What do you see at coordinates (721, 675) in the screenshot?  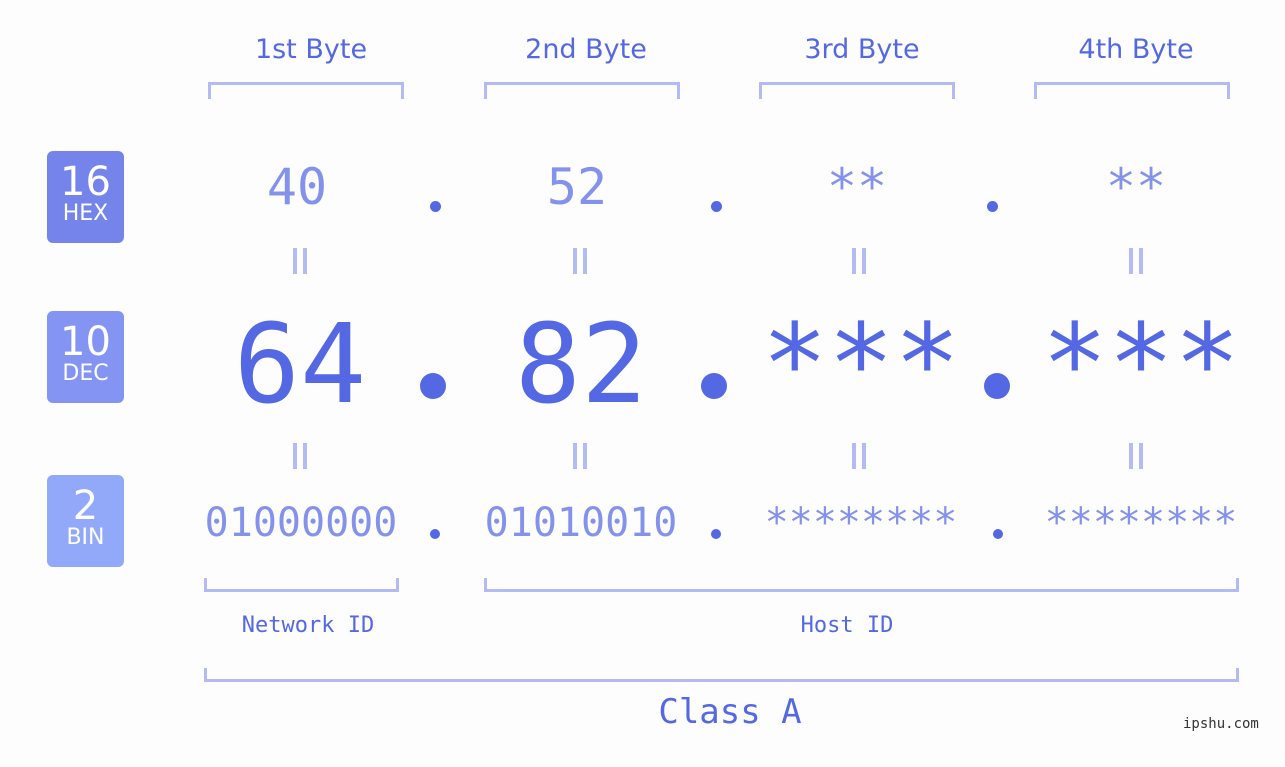 I see `class-bracket` at bounding box center [721, 675].